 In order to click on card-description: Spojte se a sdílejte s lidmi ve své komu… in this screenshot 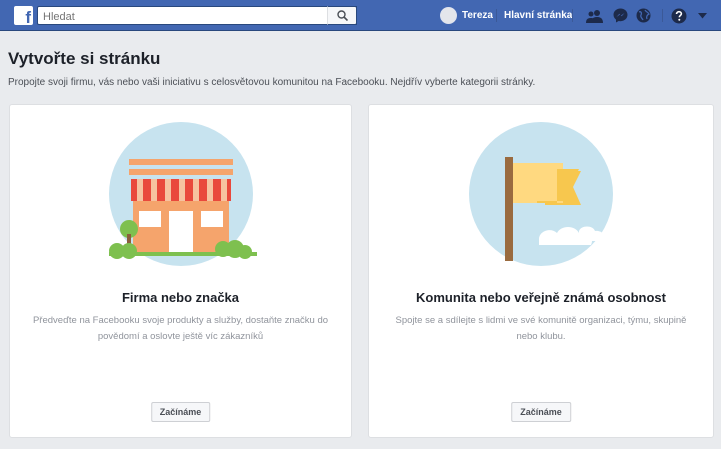, I will do `click(541, 328)`.